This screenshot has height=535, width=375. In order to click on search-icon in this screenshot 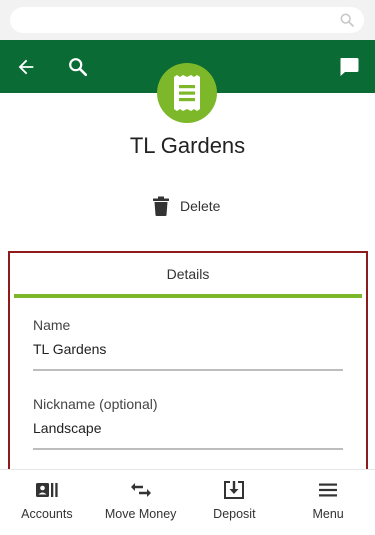, I will do `click(78, 67)`.